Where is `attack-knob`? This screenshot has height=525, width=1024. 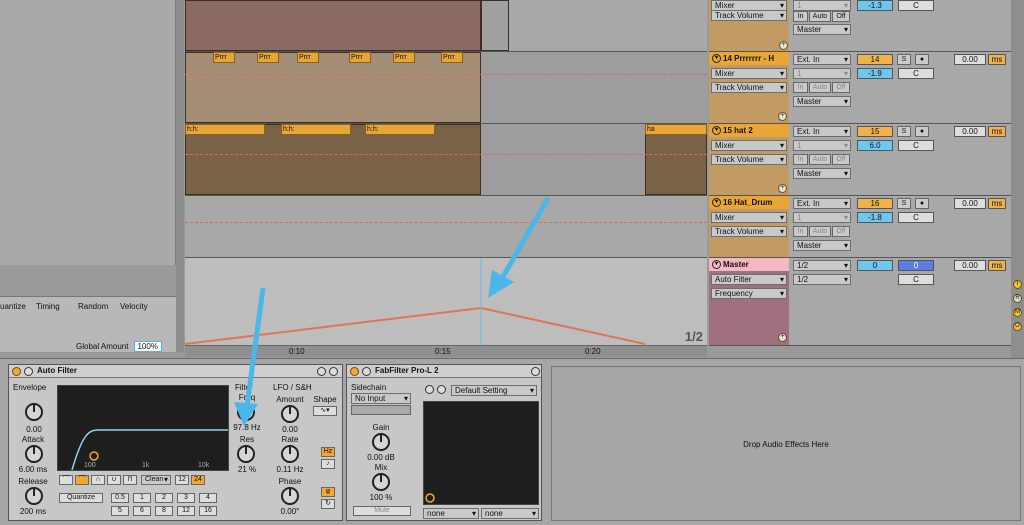
attack-knob is located at coordinates (34, 454).